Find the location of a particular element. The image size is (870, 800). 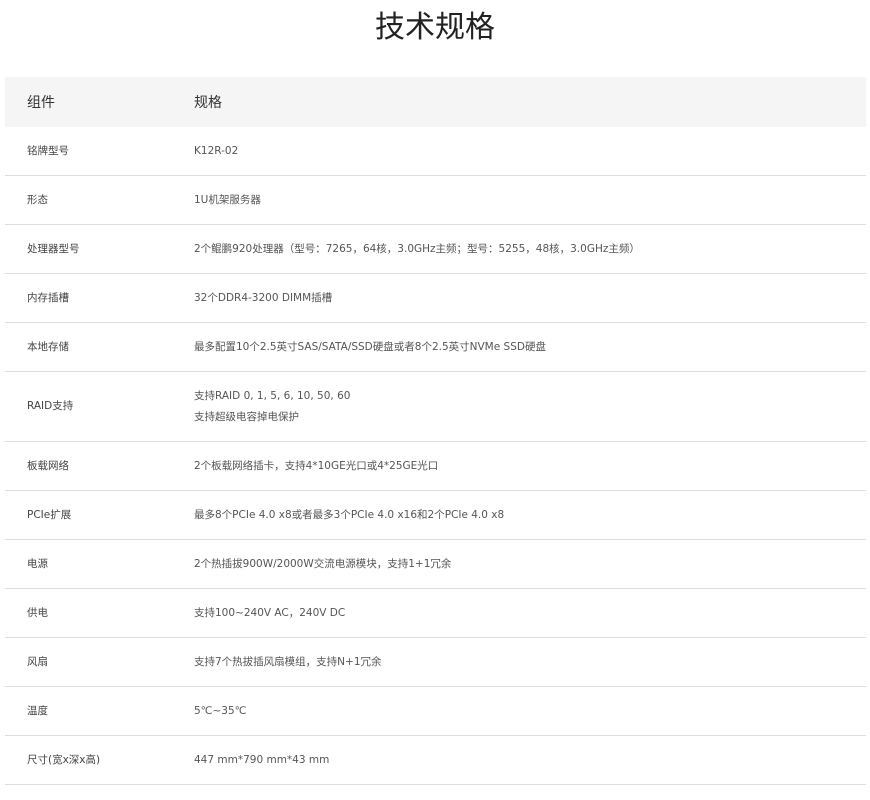

row-label: 尺寸(宽x深x高) is located at coordinates (88, 760).